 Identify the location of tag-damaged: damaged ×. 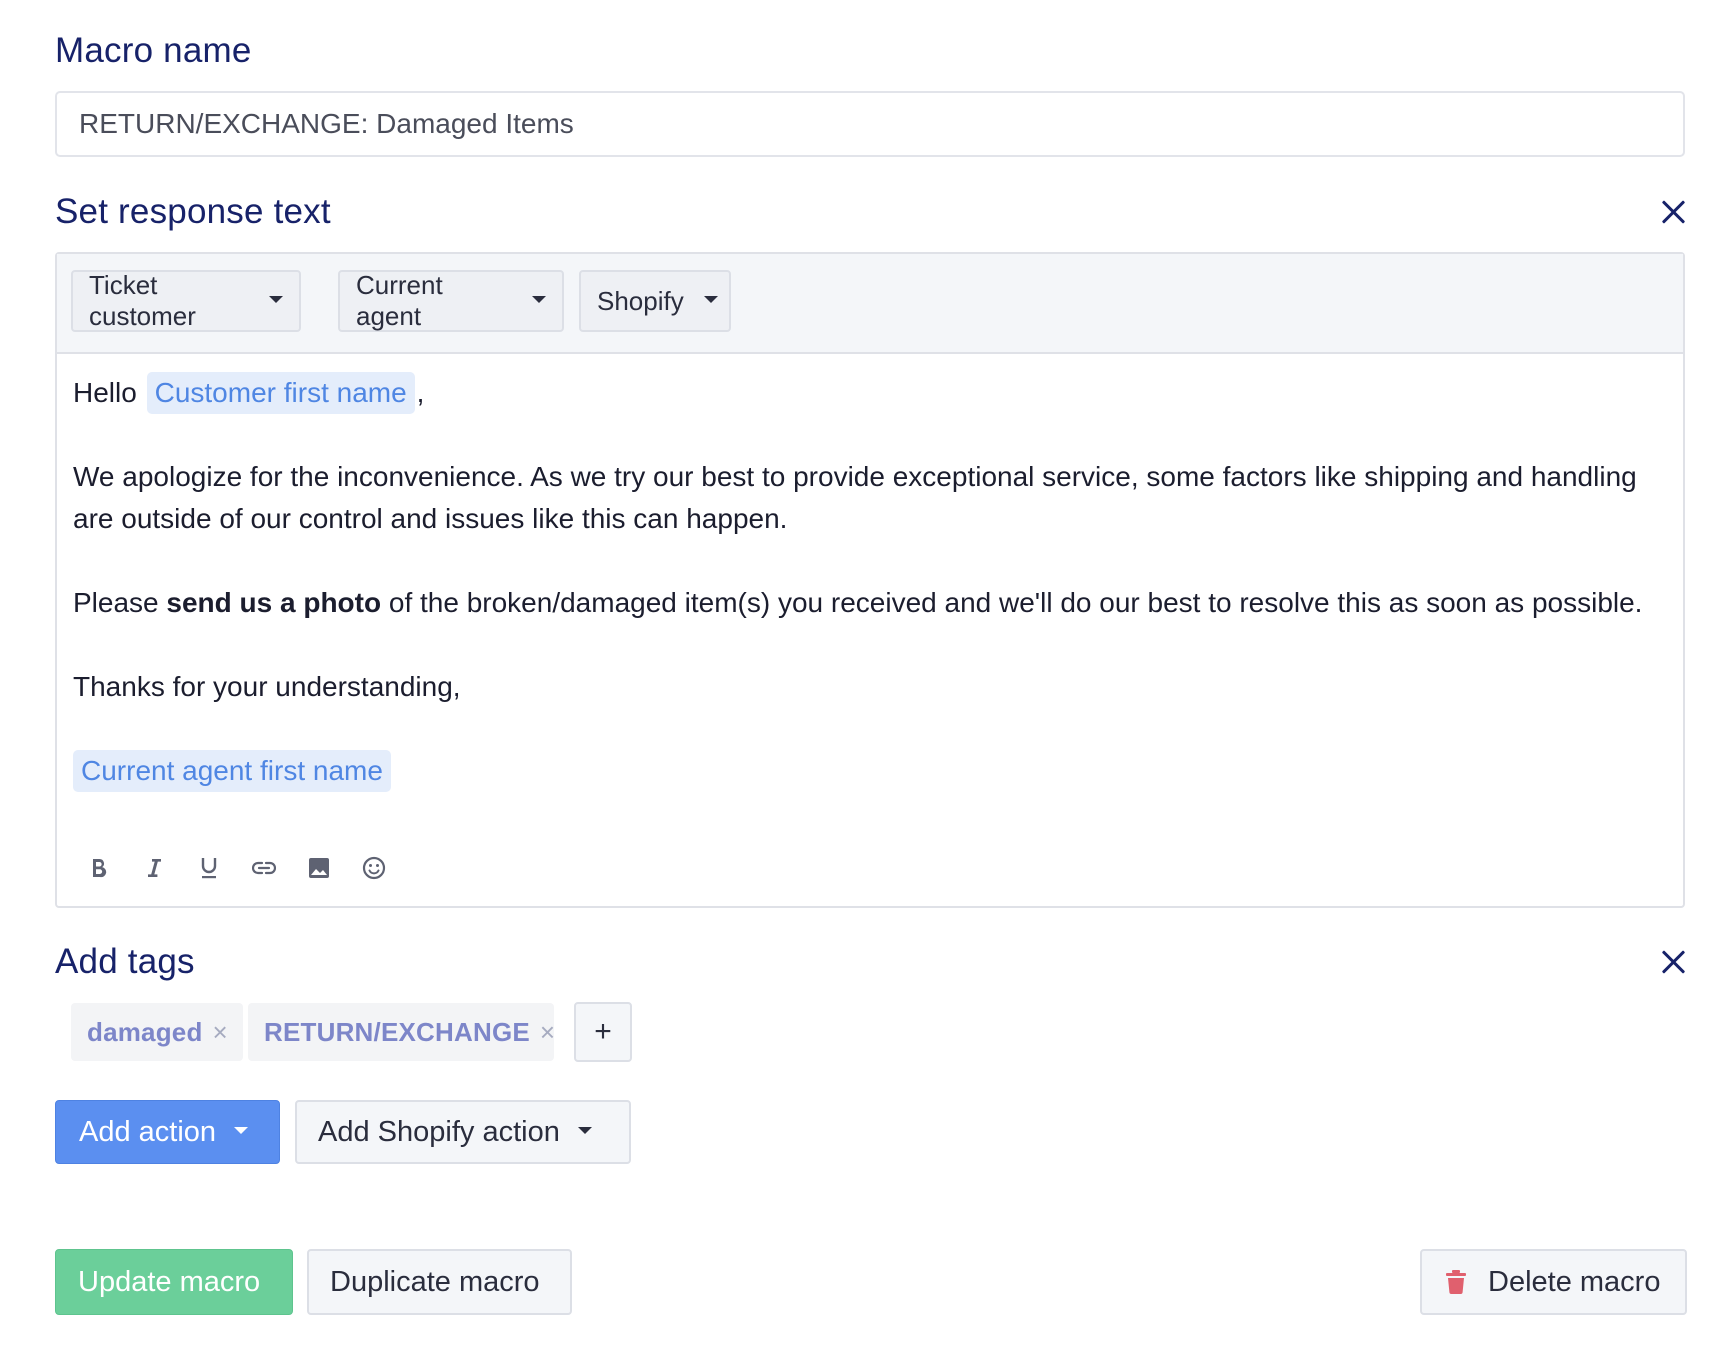
(157, 1032).